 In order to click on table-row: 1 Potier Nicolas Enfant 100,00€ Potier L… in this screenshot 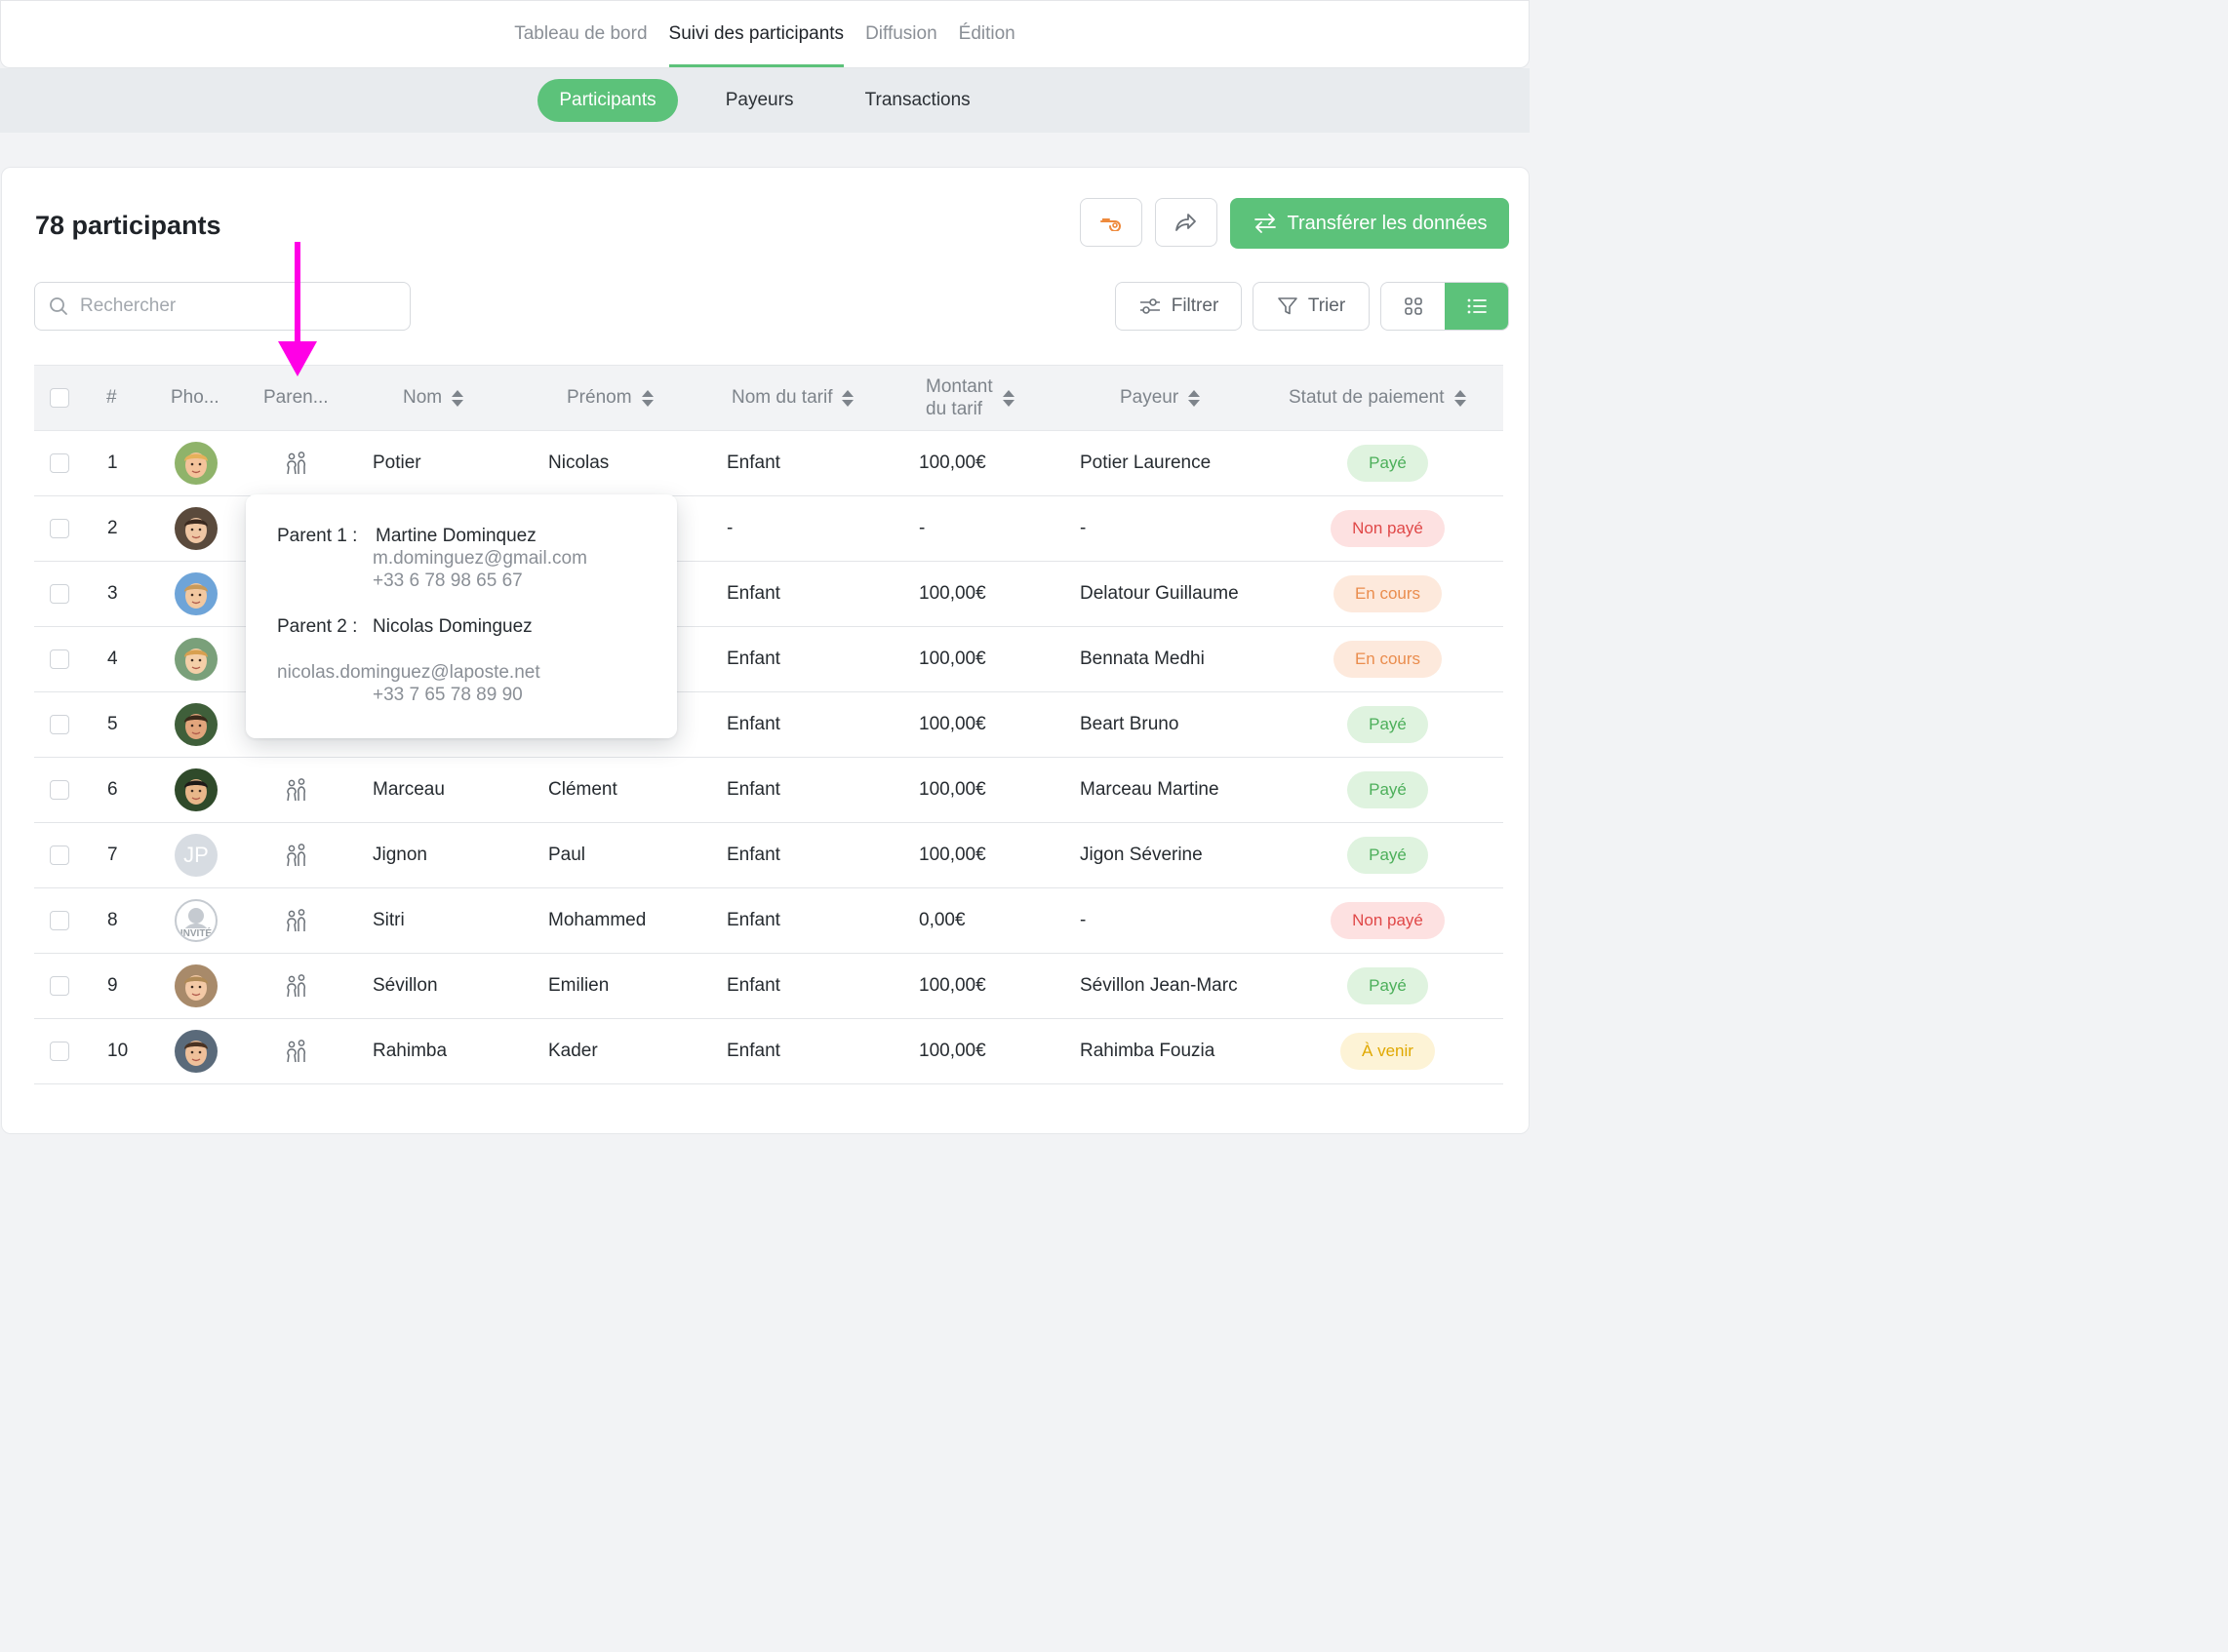, I will do `click(768, 463)`.